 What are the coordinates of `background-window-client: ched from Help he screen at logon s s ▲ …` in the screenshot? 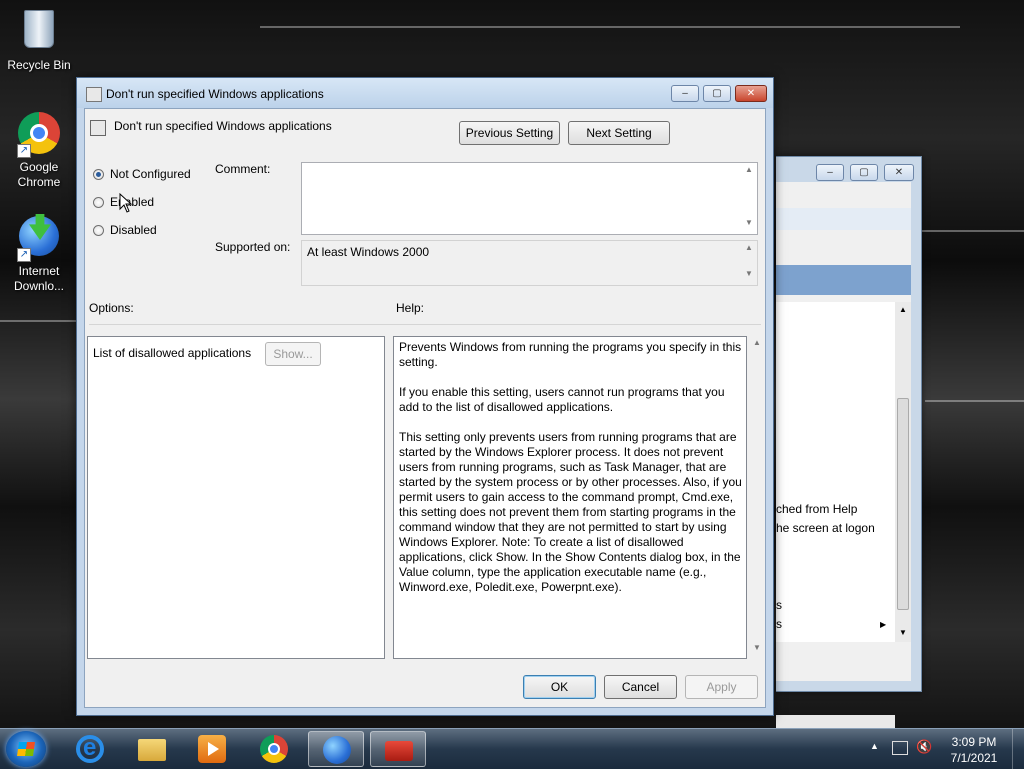 It's located at (843, 458).